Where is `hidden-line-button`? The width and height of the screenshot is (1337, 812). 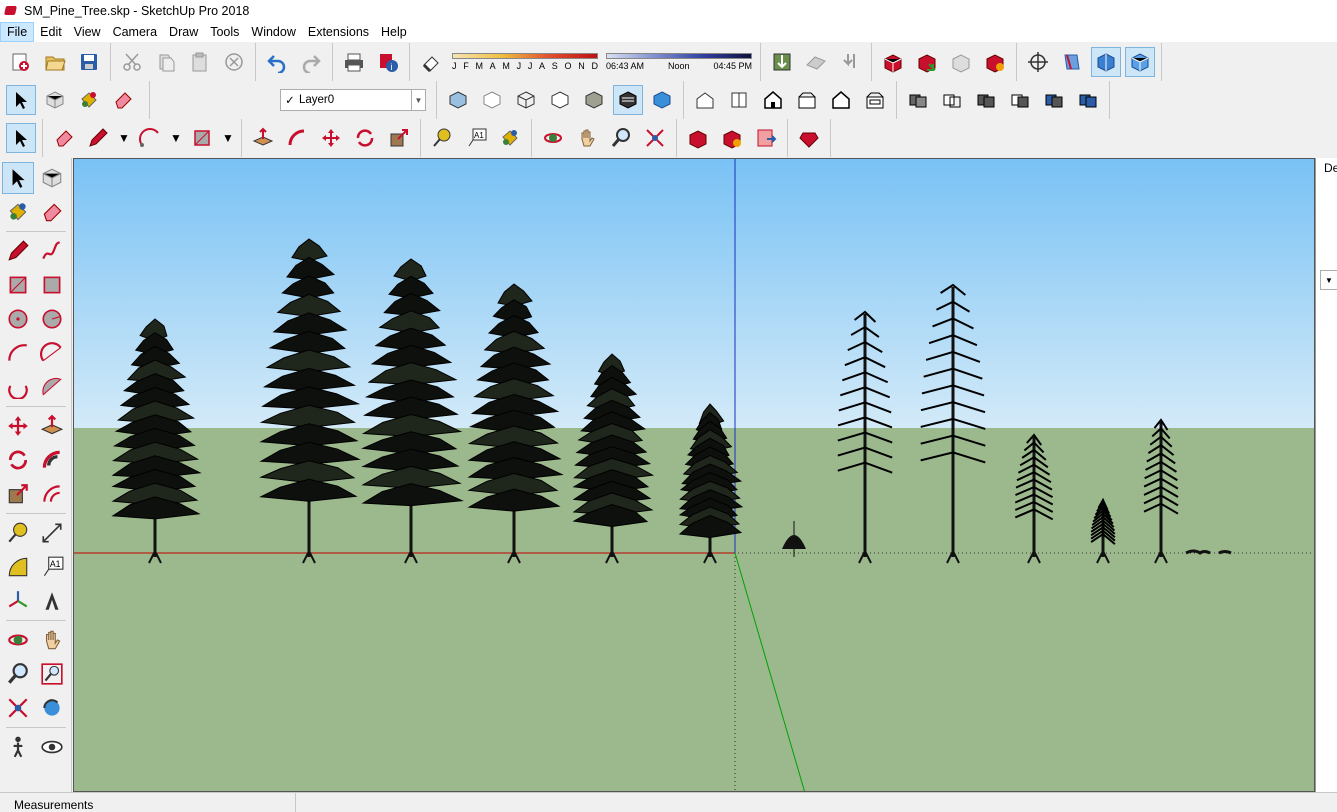
hidden-line-button is located at coordinates (560, 100).